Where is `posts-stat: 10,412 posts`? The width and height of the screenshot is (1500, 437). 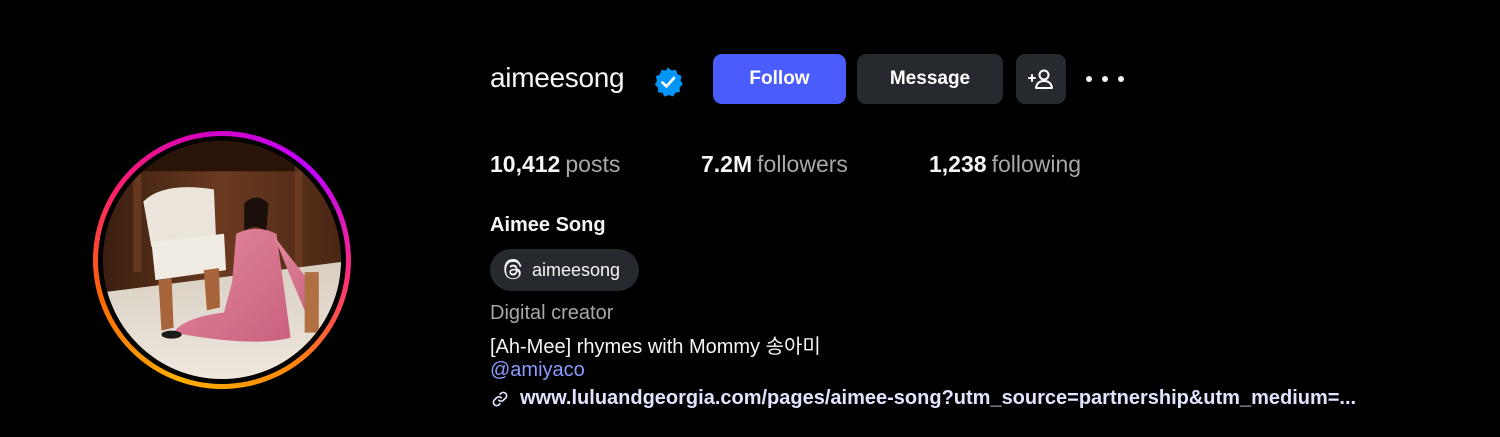 posts-stat: 10,412 posts is located at coordinates (555, 164).